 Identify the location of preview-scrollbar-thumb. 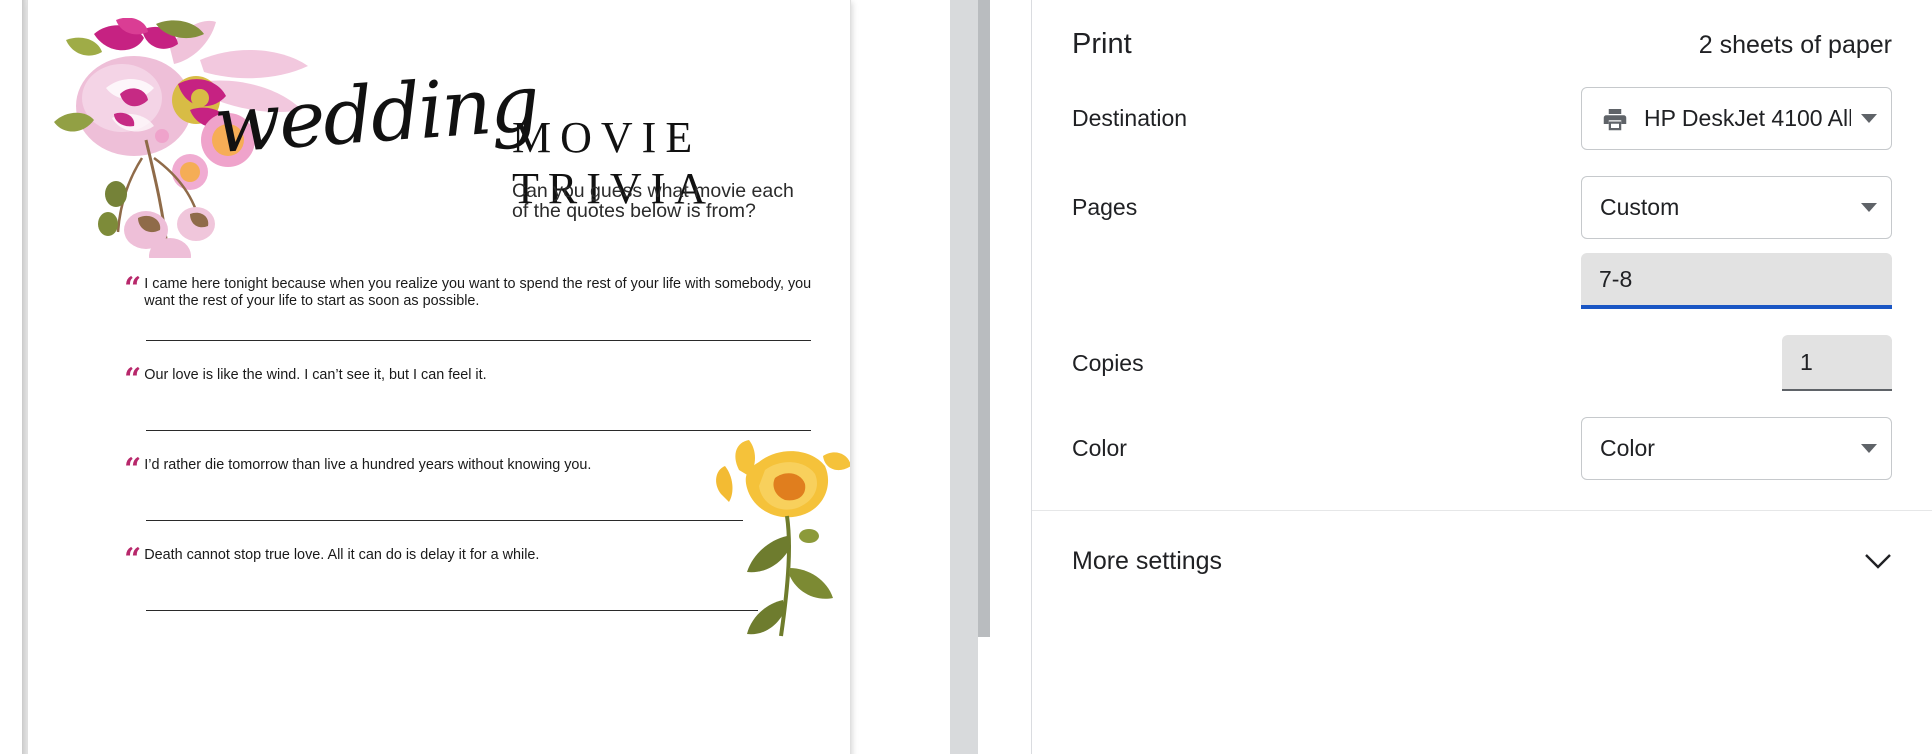
(984, 318).